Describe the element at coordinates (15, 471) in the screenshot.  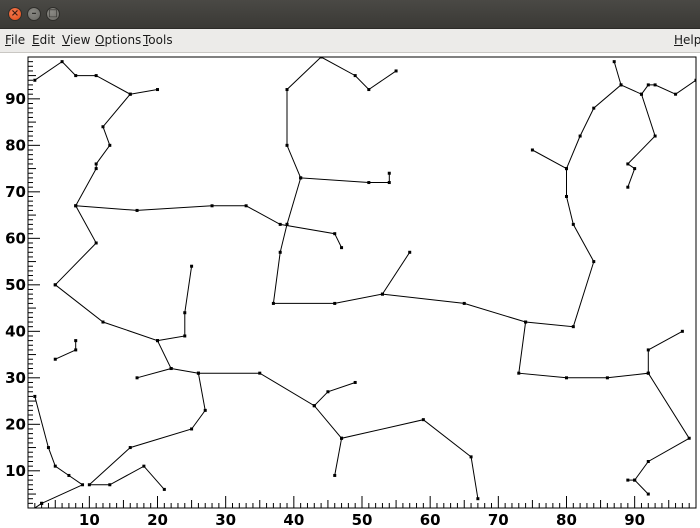
I see `y-tick-label: 10` at that location.